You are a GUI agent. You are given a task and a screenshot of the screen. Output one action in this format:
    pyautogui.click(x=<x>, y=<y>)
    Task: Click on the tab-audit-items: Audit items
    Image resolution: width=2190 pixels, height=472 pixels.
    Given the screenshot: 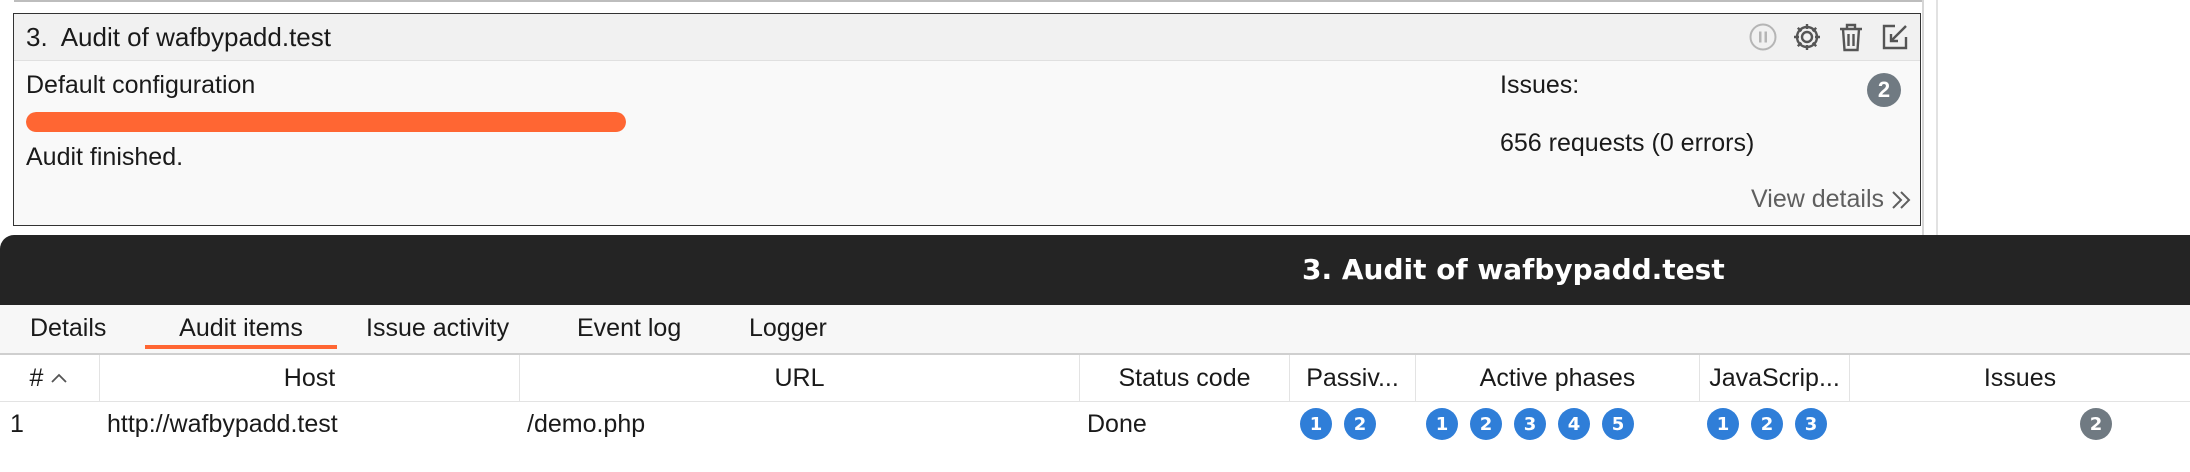 What is the action you would take?
    pyautogui.click(x=241, y=328)
    